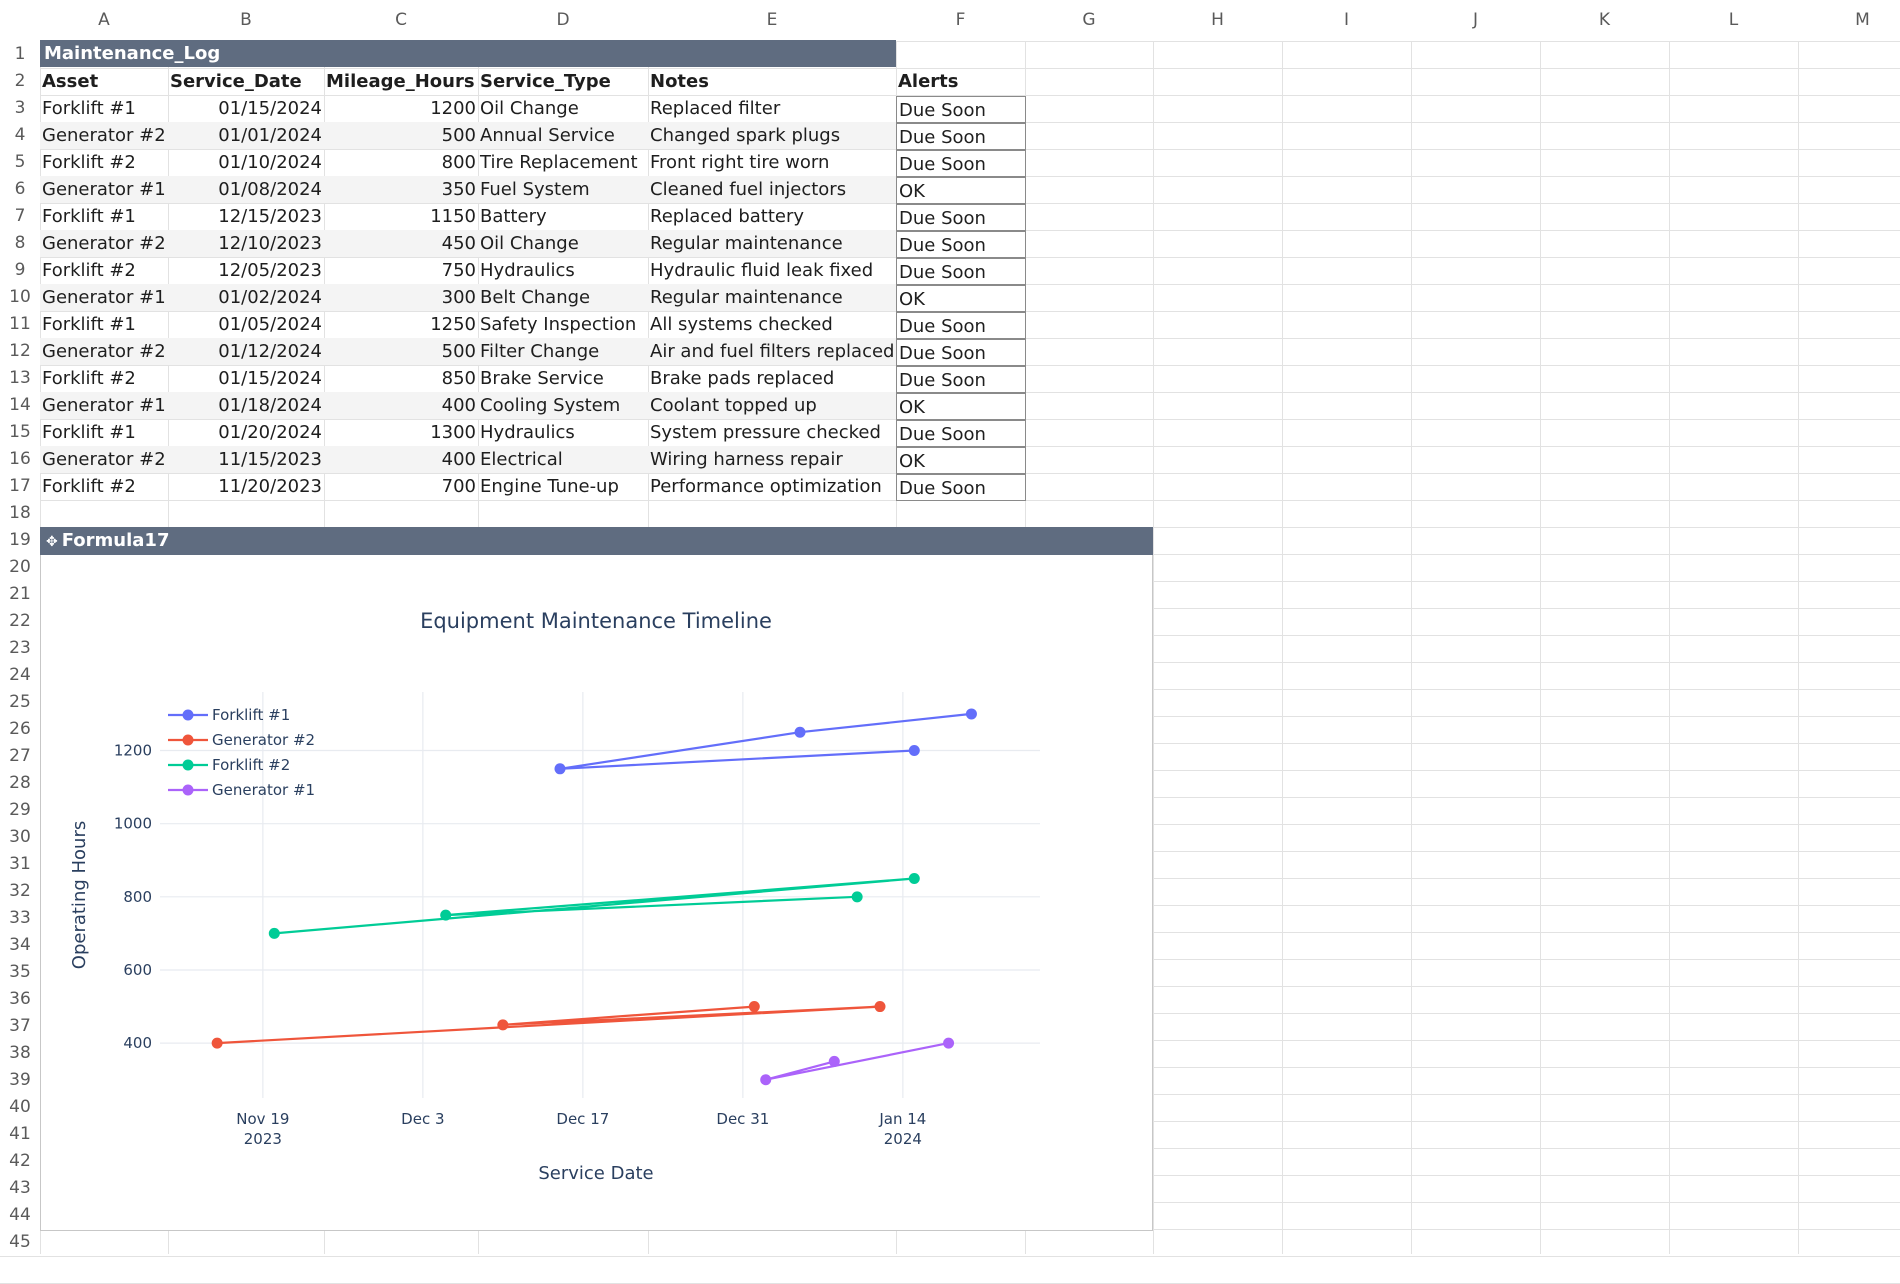 Image resolution: width=1900 pixels, height=1284 pixels. Describe the element at coordinates (246, 459) in the screenshot. I see `table-cell: 11/15/2023` at that location.